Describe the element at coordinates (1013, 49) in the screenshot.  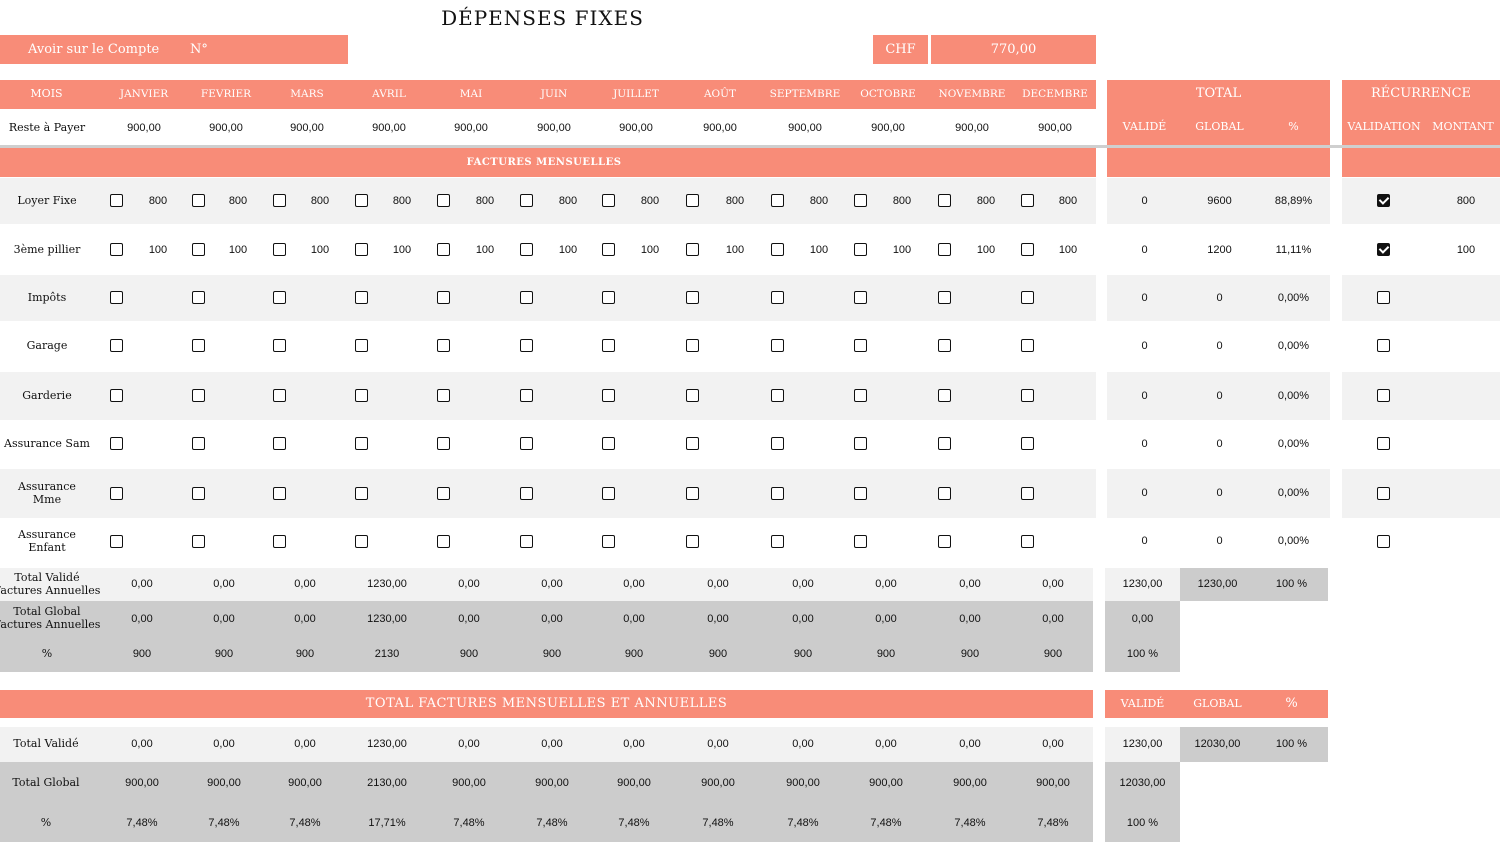
I see `account-amount-field: 770,00` at that location.